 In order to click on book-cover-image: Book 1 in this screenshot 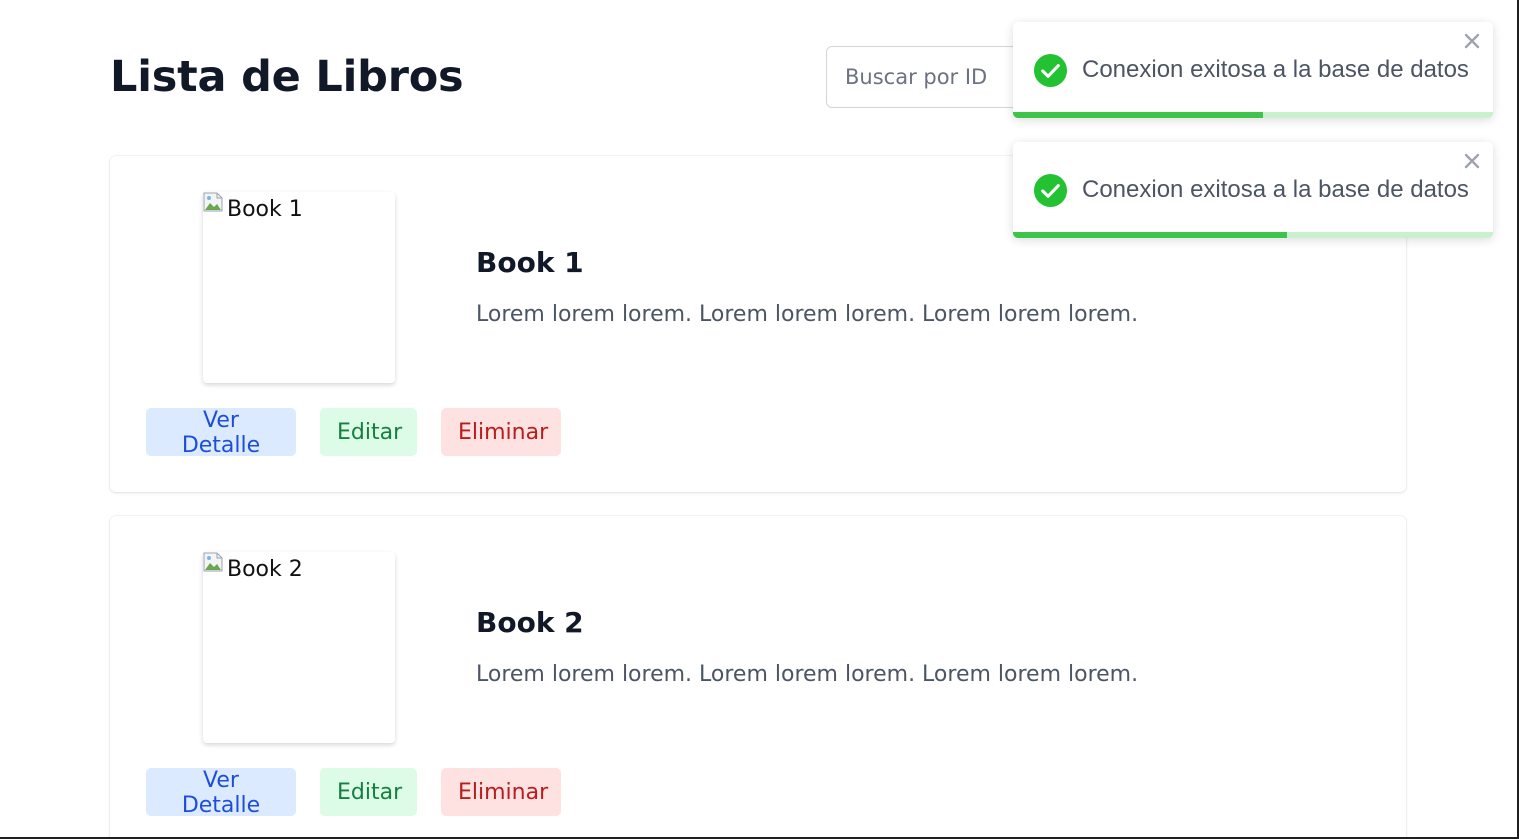, I will do `click(299, 287)`.